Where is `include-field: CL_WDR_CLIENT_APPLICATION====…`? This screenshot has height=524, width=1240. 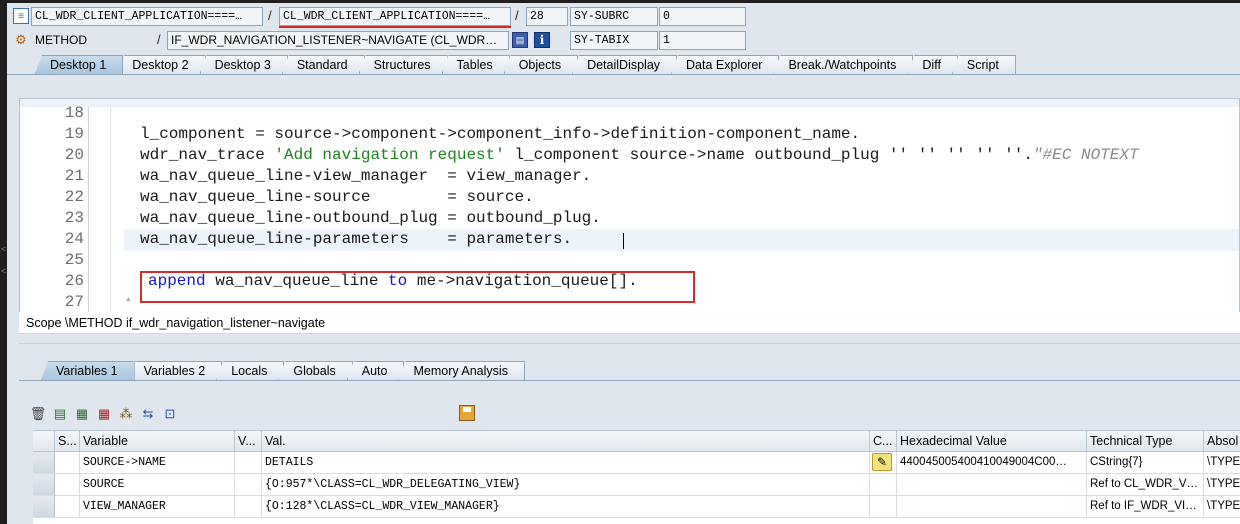 include-field: CL_WDR_CLIENT_APPLICATION====… is located at coordinates (395, 16).